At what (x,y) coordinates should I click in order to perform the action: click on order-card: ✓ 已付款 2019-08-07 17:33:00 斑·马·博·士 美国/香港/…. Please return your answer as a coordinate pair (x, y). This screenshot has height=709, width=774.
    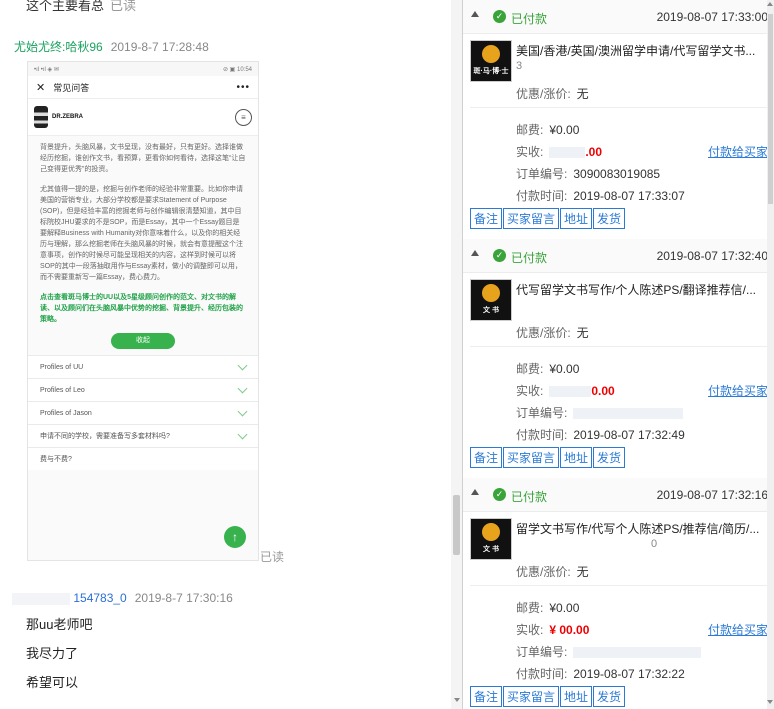
    Looking at the image, I should click on (616, 119).